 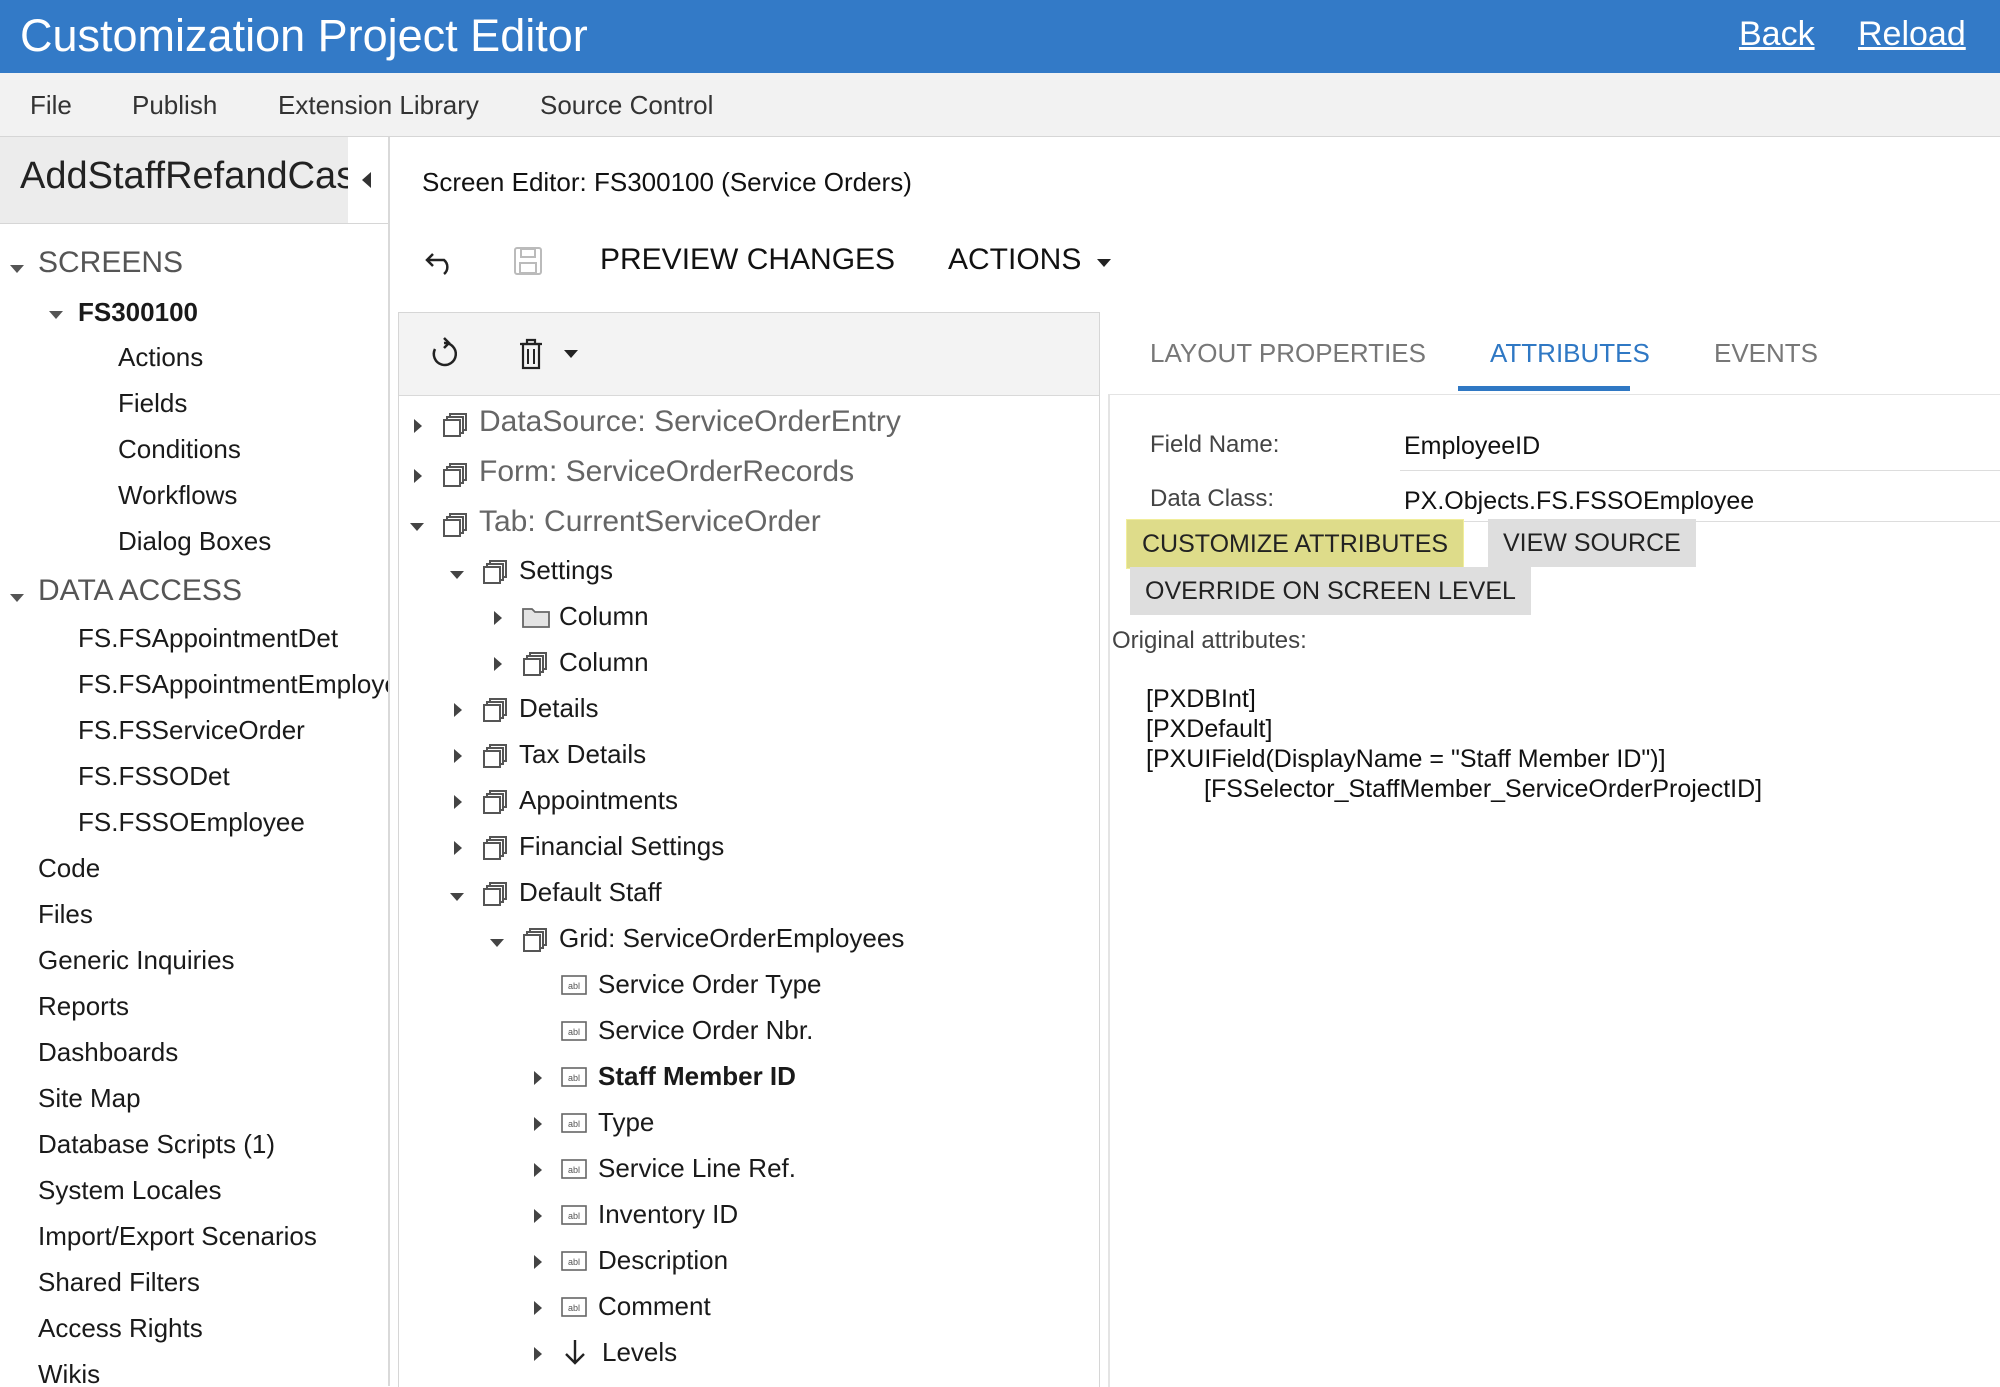 What do you see at coordinates (1777, 34) in the screenshot?
I see `back-link: Back` at bounding box center [1777, 34].